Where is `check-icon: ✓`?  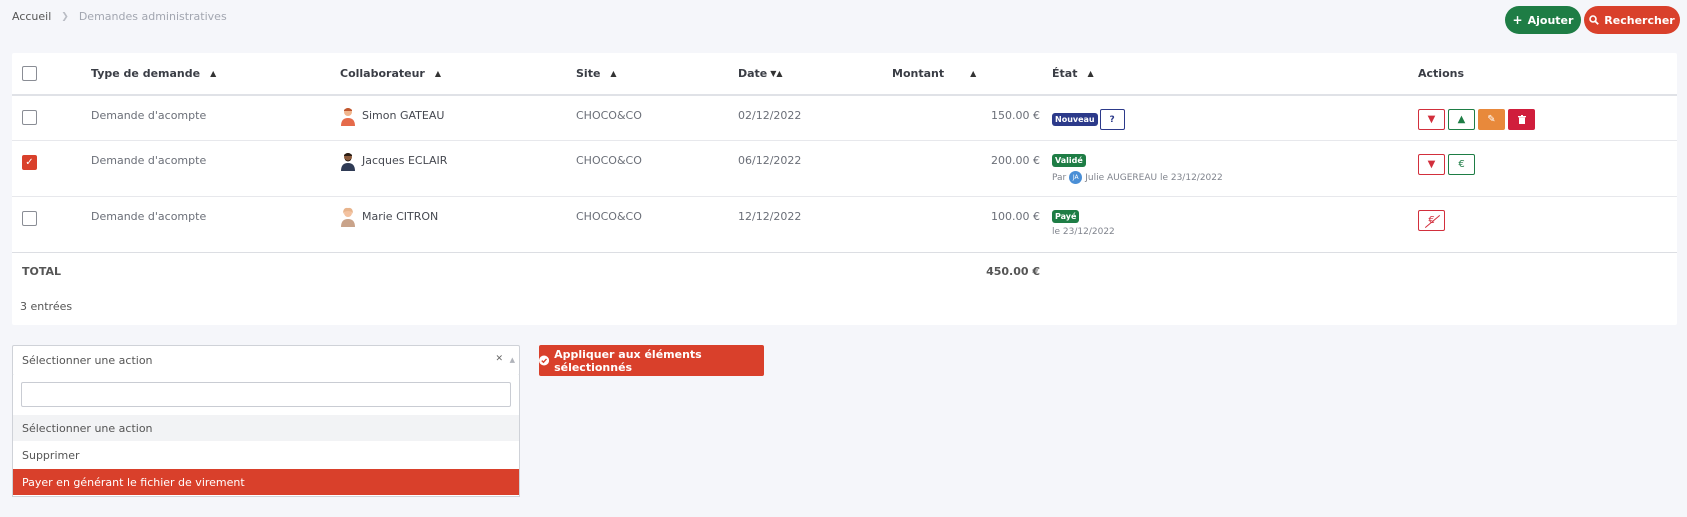 check-icon: ✓ is located at coordinates (29, 162).